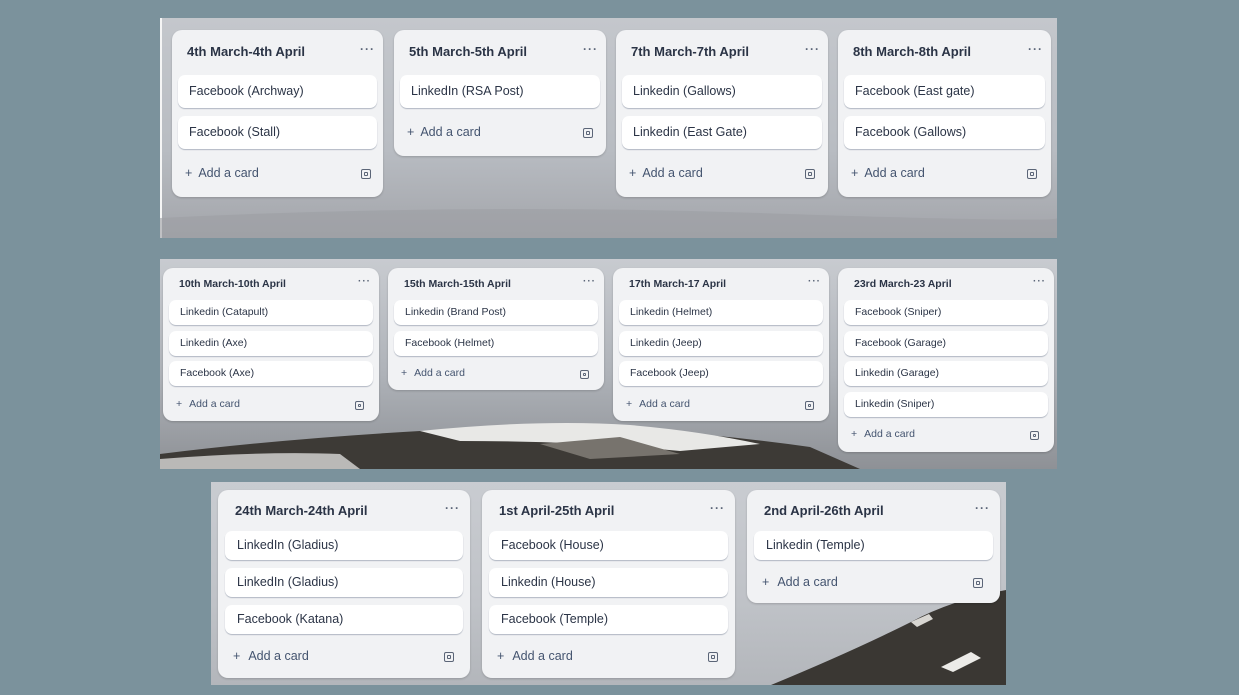  Describe the element at coordinates (946, 404) in the screenshot. I see `card: Linkedin (Sniper)` at that location.